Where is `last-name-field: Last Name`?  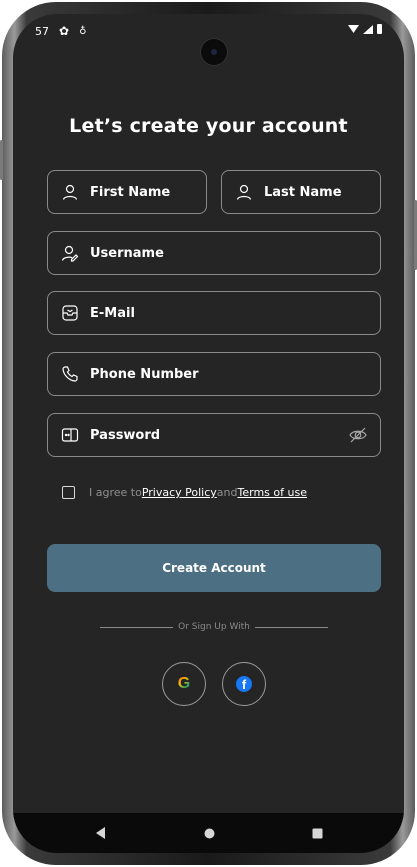 last-name-field: Last Name is located at coordinates (301, 192).